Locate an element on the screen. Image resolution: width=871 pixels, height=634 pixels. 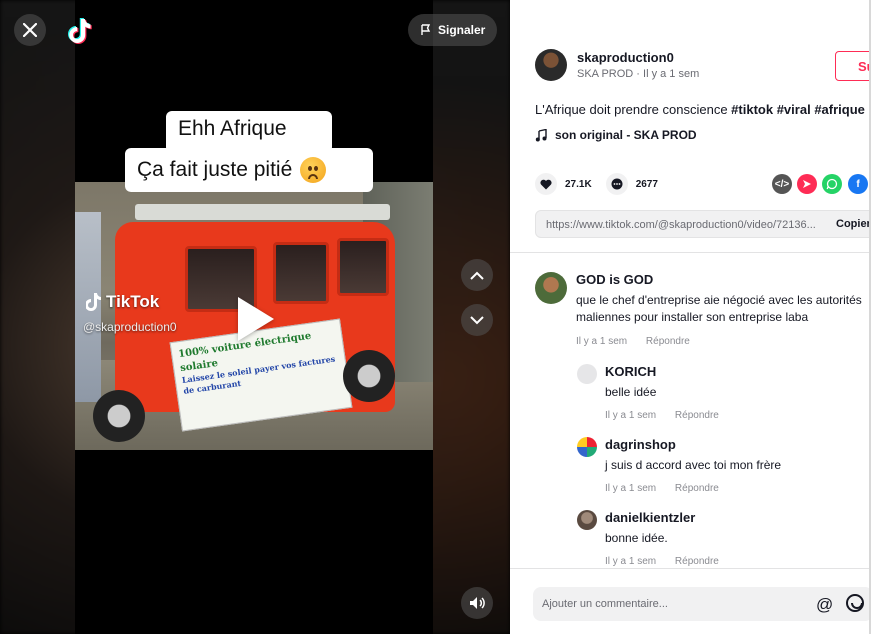
author-info: skaproduction0 SKA PROD · Il y a 1 sem is located at coordinates (617, 65).